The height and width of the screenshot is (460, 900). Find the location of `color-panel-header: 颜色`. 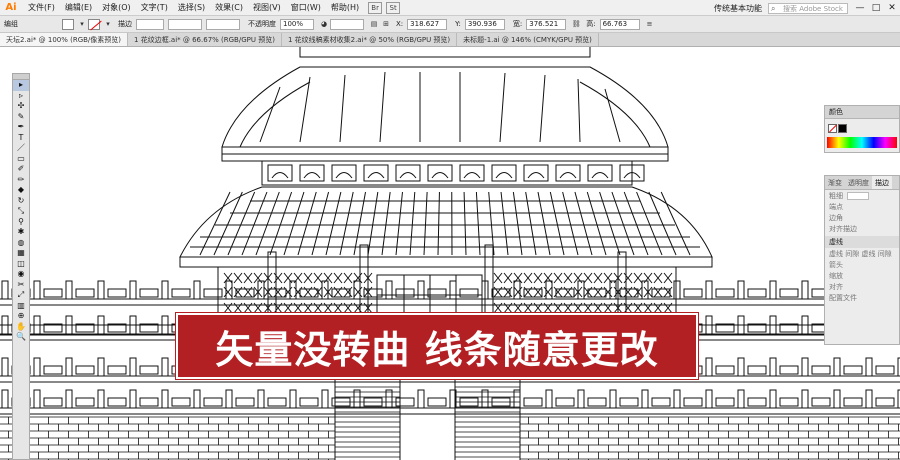

color-panel-header: 颜色 is located at coordinates (862, 112).